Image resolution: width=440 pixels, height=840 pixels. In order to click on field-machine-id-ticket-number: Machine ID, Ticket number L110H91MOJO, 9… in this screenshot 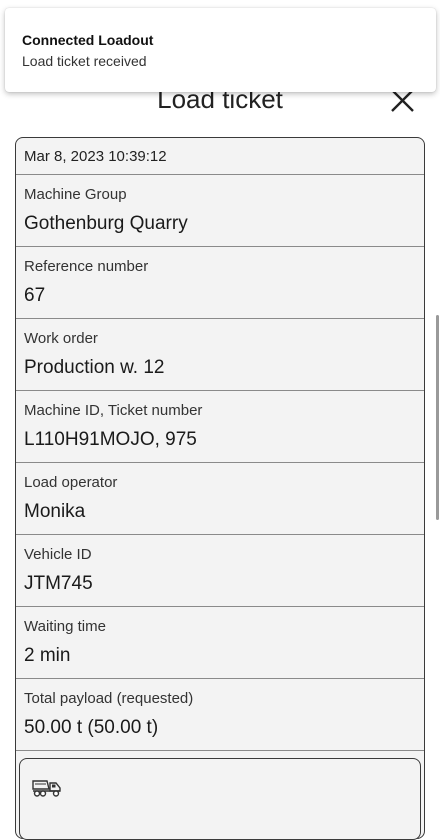, I will do `click(220, 427)`.